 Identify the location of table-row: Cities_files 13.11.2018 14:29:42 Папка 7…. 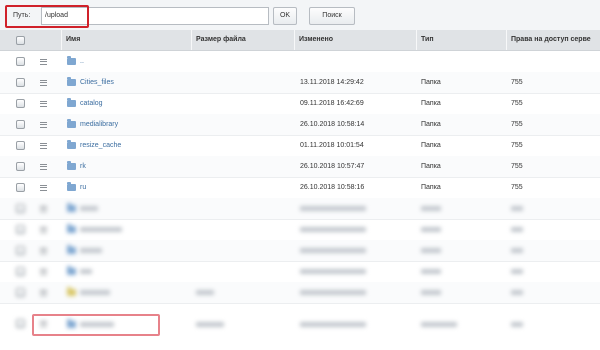
(300, 83).